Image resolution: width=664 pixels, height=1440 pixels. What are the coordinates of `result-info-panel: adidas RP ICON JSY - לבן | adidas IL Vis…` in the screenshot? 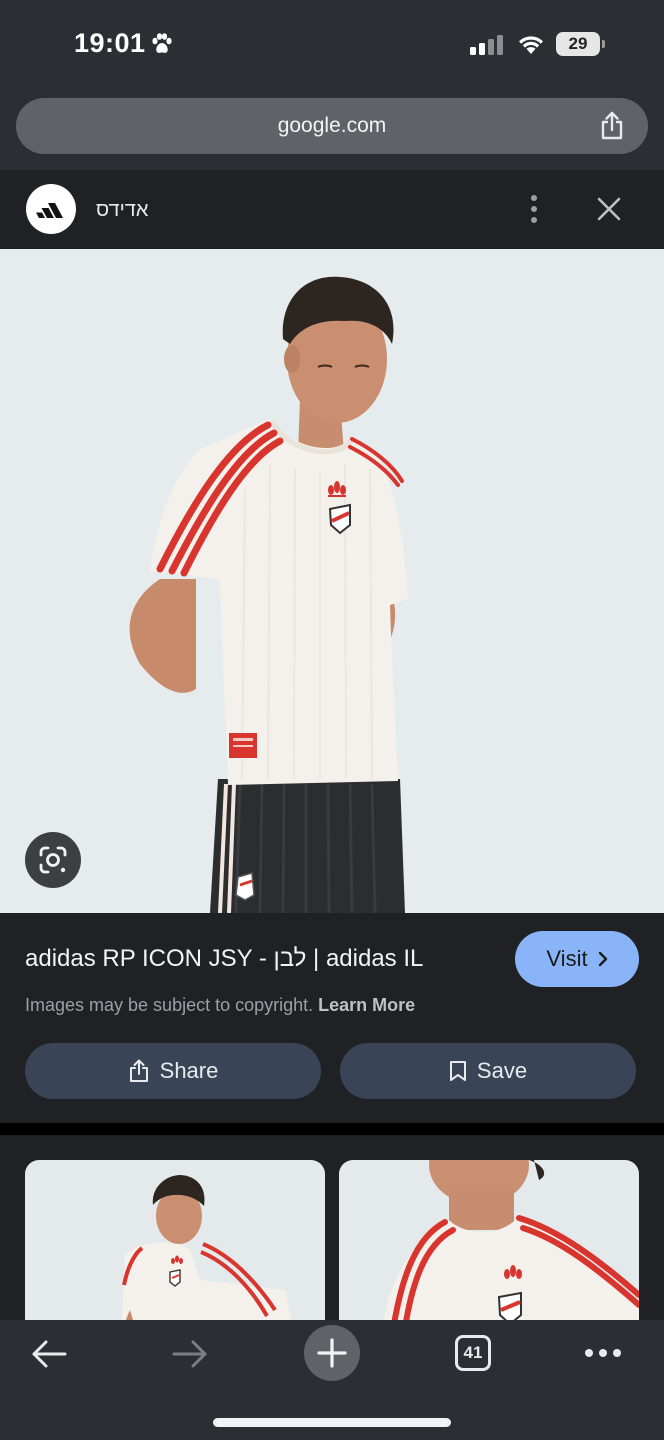 It's located at (332, 1018).